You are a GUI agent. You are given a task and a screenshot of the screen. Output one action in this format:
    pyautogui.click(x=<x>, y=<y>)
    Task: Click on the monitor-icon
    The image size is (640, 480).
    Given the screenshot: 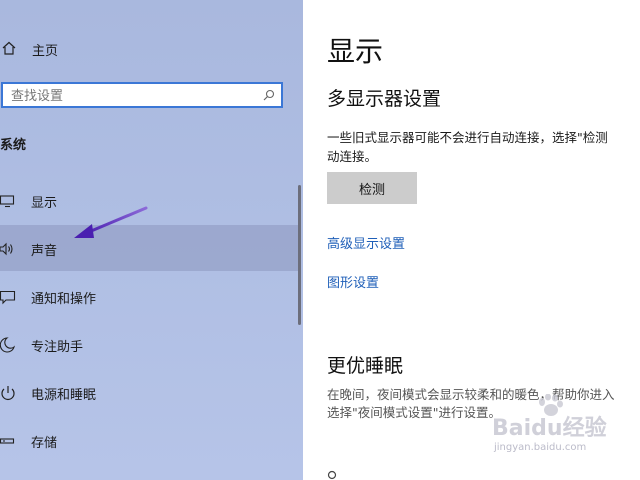 What is the action you would take?
    pyautogui.click(x=7, y=201)
    